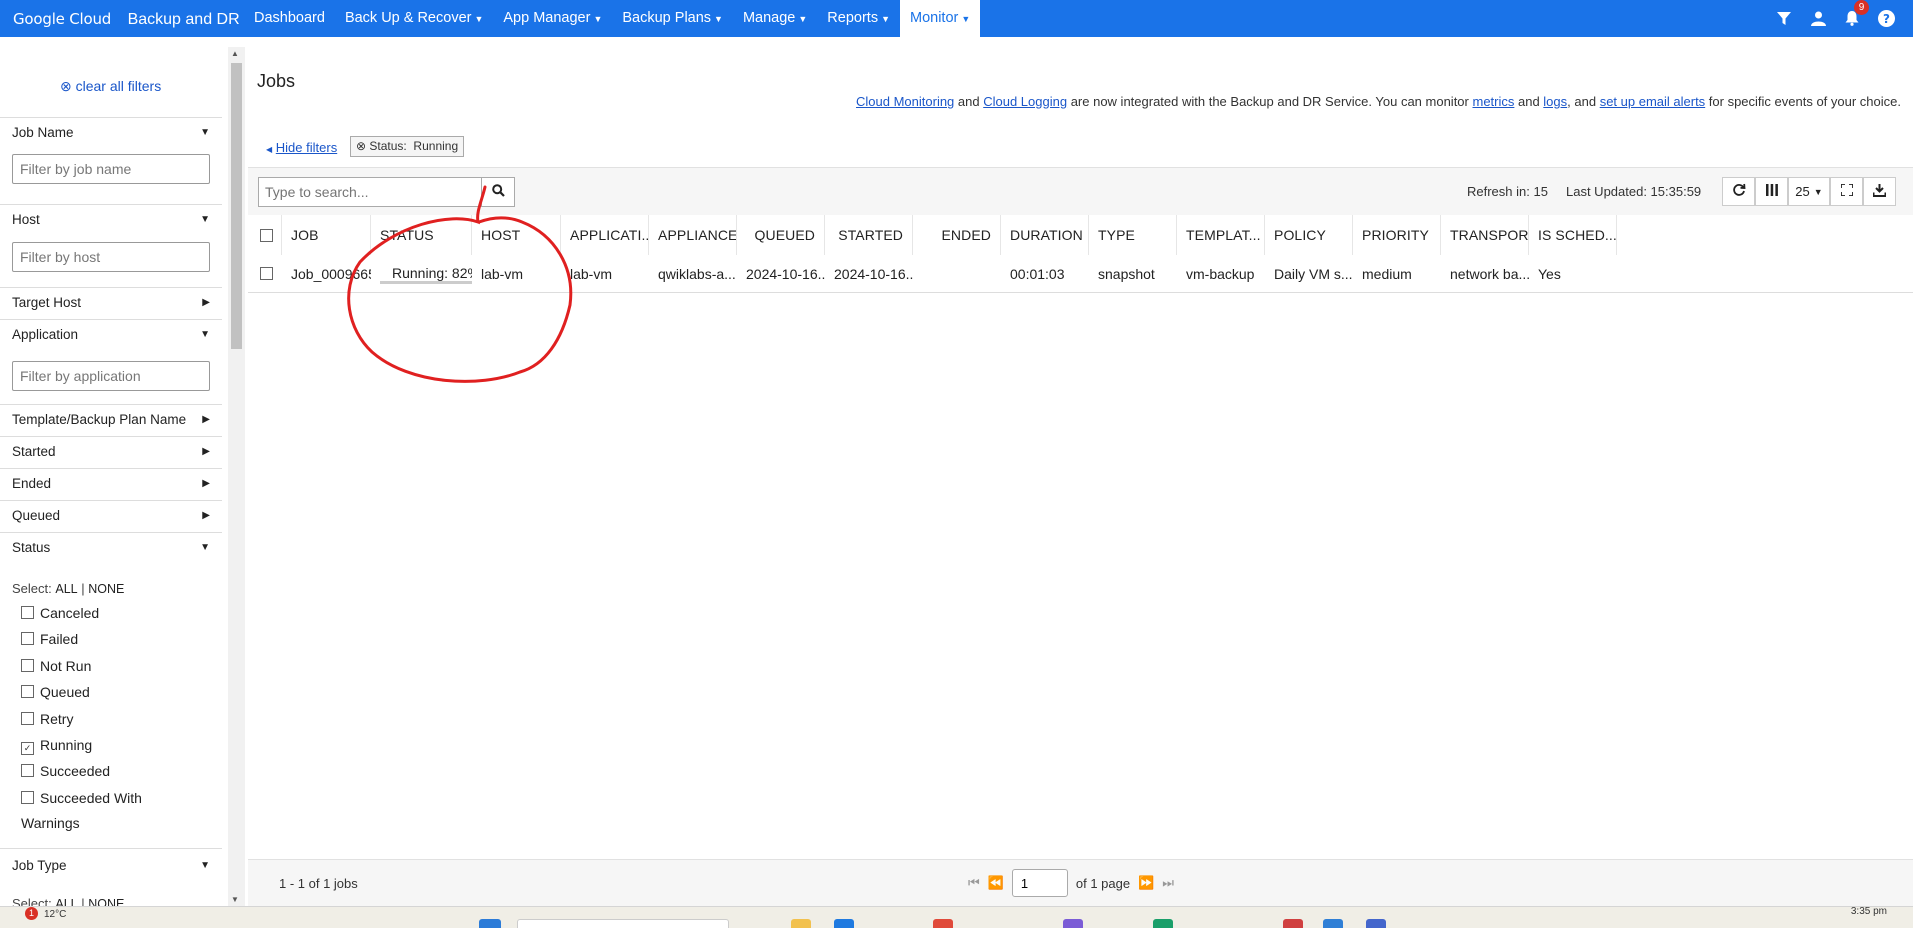  What do you see at coordinates (1555, 101) in the screenshot?
I see `logs-link: logs` at bounding box center [1555, 101].